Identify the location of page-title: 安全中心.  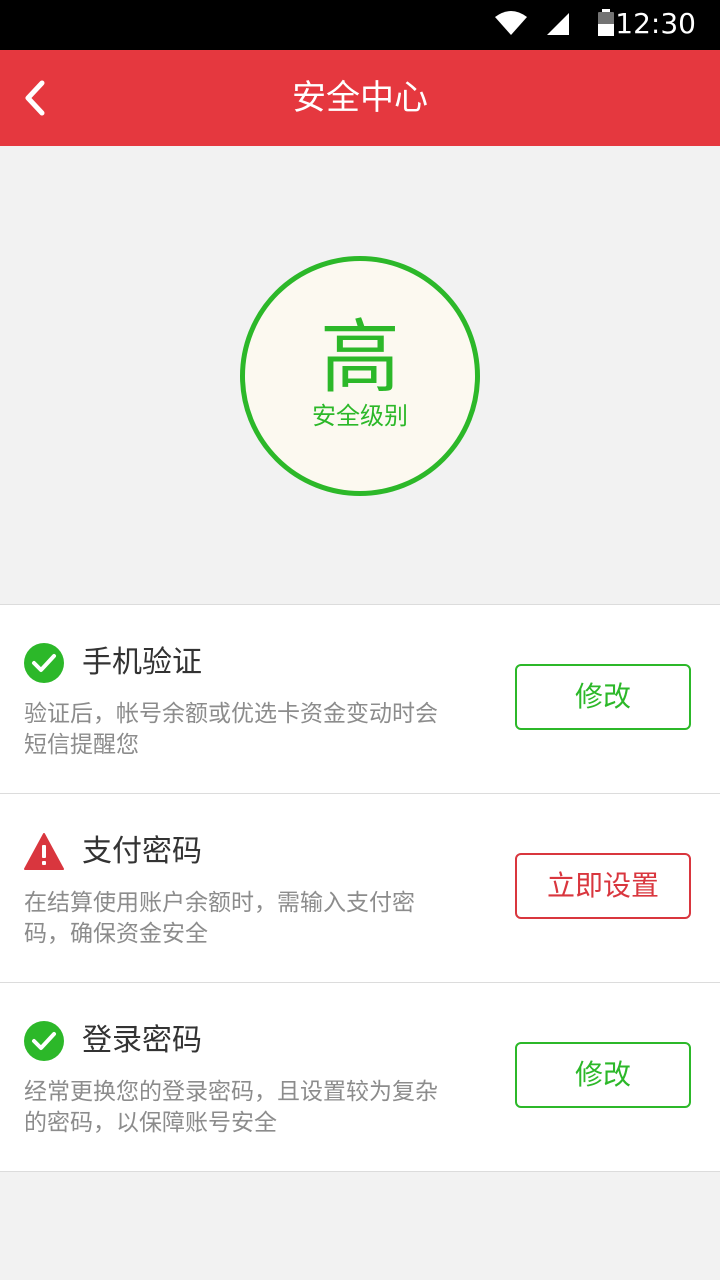
(360, 98).